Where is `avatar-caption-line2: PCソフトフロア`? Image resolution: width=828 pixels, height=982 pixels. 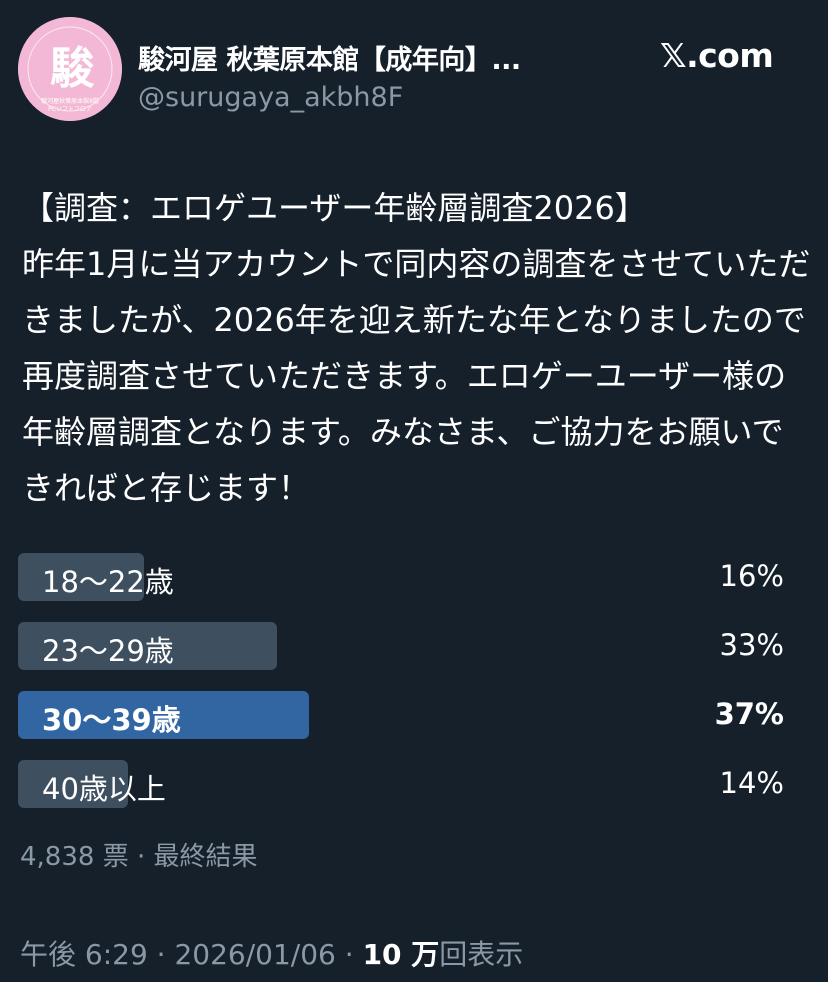 avatar-caption-line2: PCソフトフロア is located at coordinates (70, 109).